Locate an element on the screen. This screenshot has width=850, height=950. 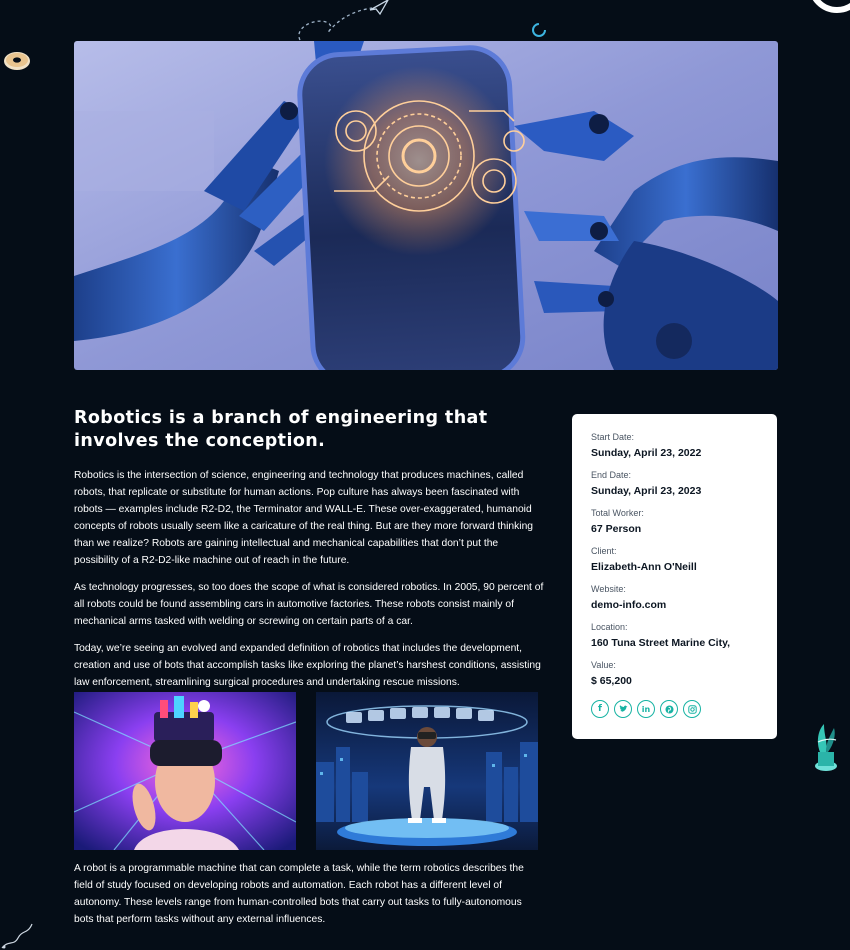
website-value: demo-info.com is located at coordinates (674, 605).